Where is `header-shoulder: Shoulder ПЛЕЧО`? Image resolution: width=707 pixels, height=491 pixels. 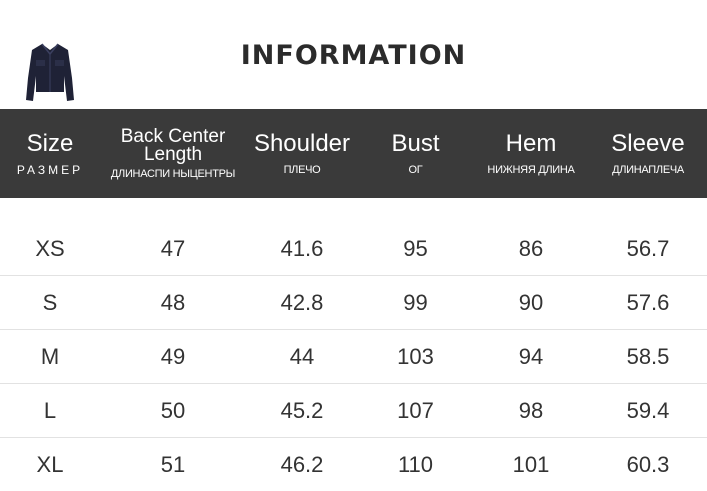 header-shoulder: Shoulder ПЛЕЧО is located at coordinates (302, 153).